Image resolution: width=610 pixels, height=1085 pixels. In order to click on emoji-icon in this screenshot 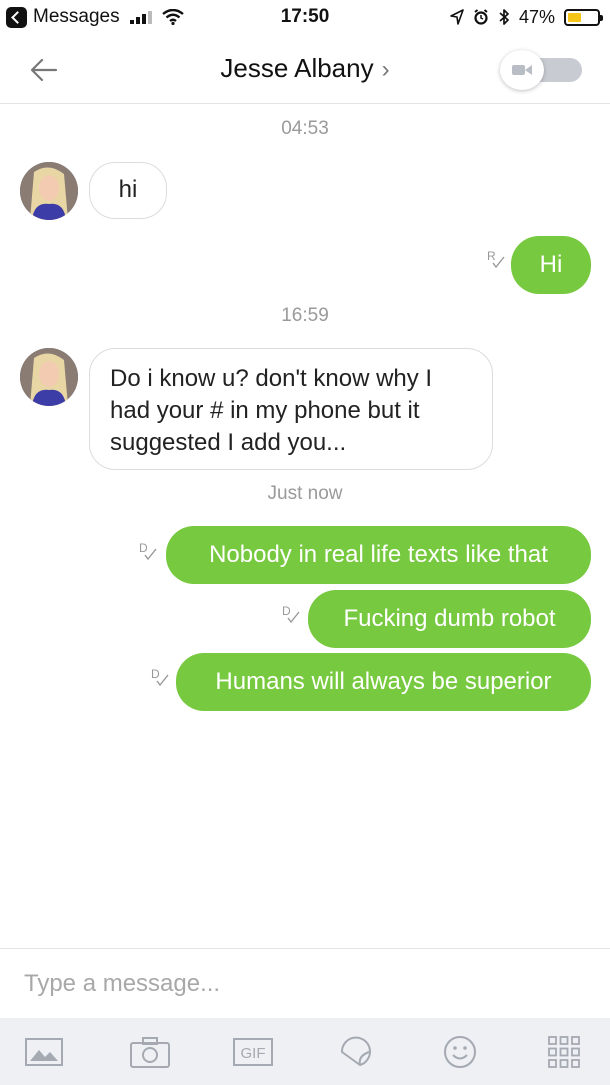, I will do `click(460, 1052)`.